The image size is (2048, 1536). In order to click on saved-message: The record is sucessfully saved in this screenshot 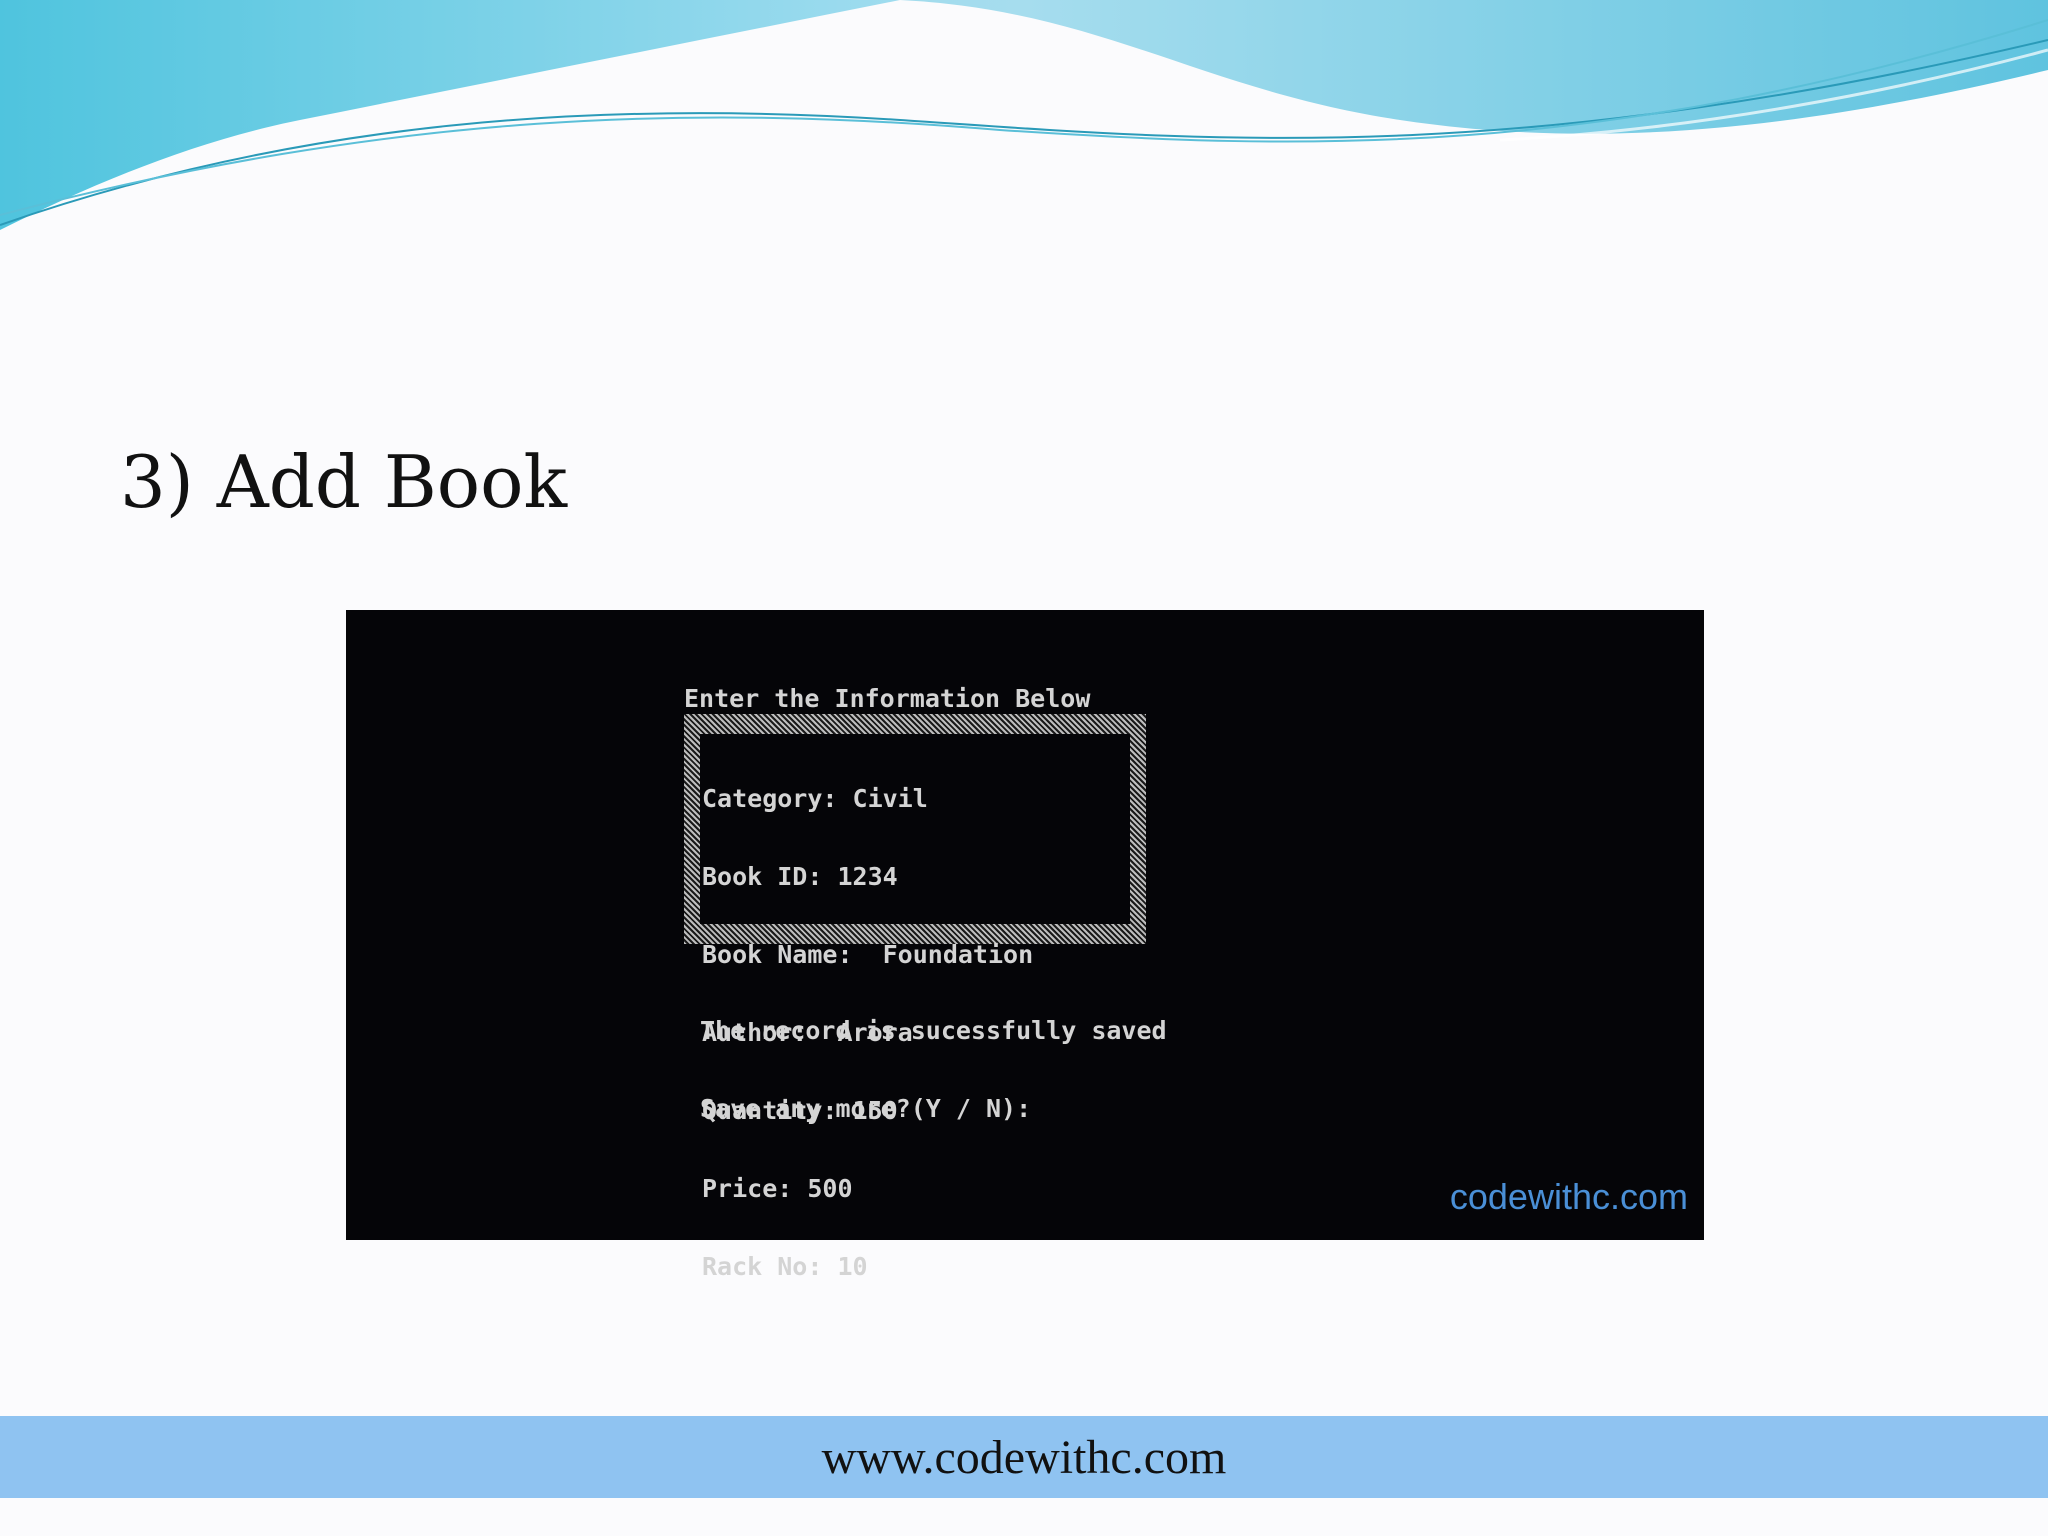, I will do `click(933, 1030)`.